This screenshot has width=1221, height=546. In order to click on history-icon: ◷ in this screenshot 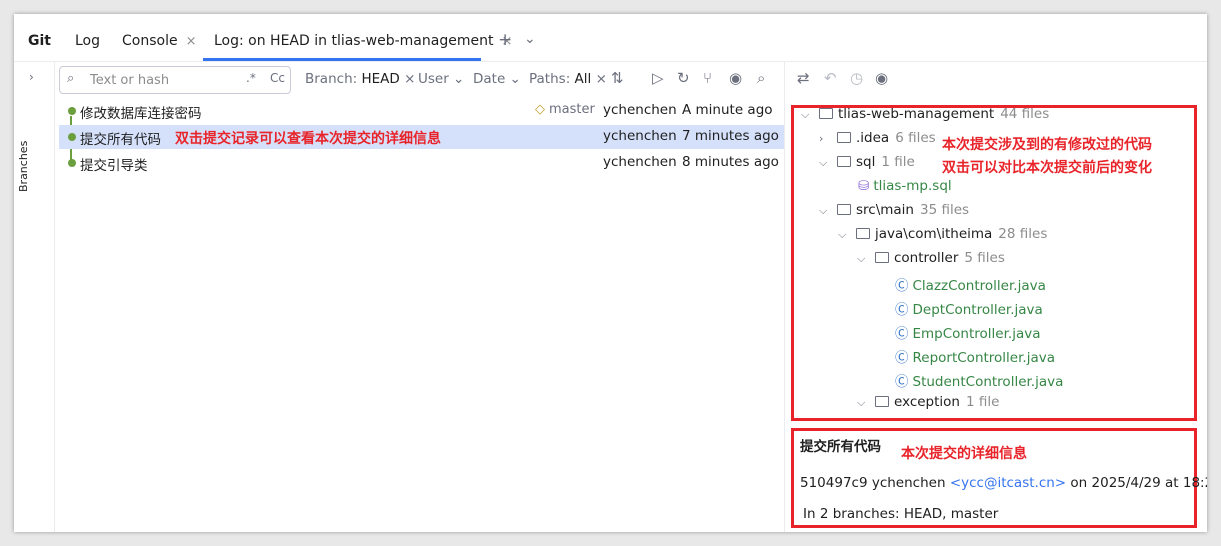, I will do `click(857, 78)`.